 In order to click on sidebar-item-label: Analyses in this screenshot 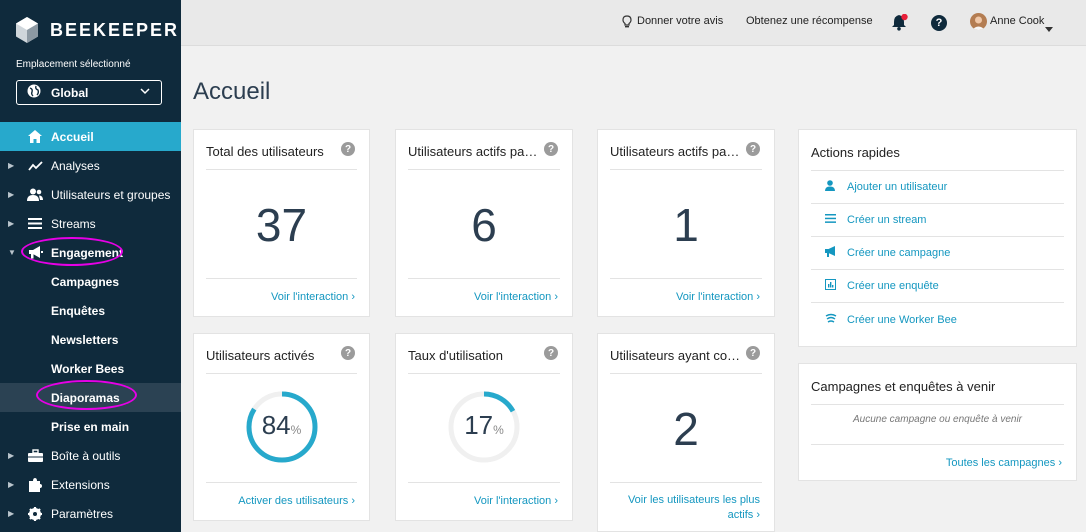, I will do `click(75, 165)`.